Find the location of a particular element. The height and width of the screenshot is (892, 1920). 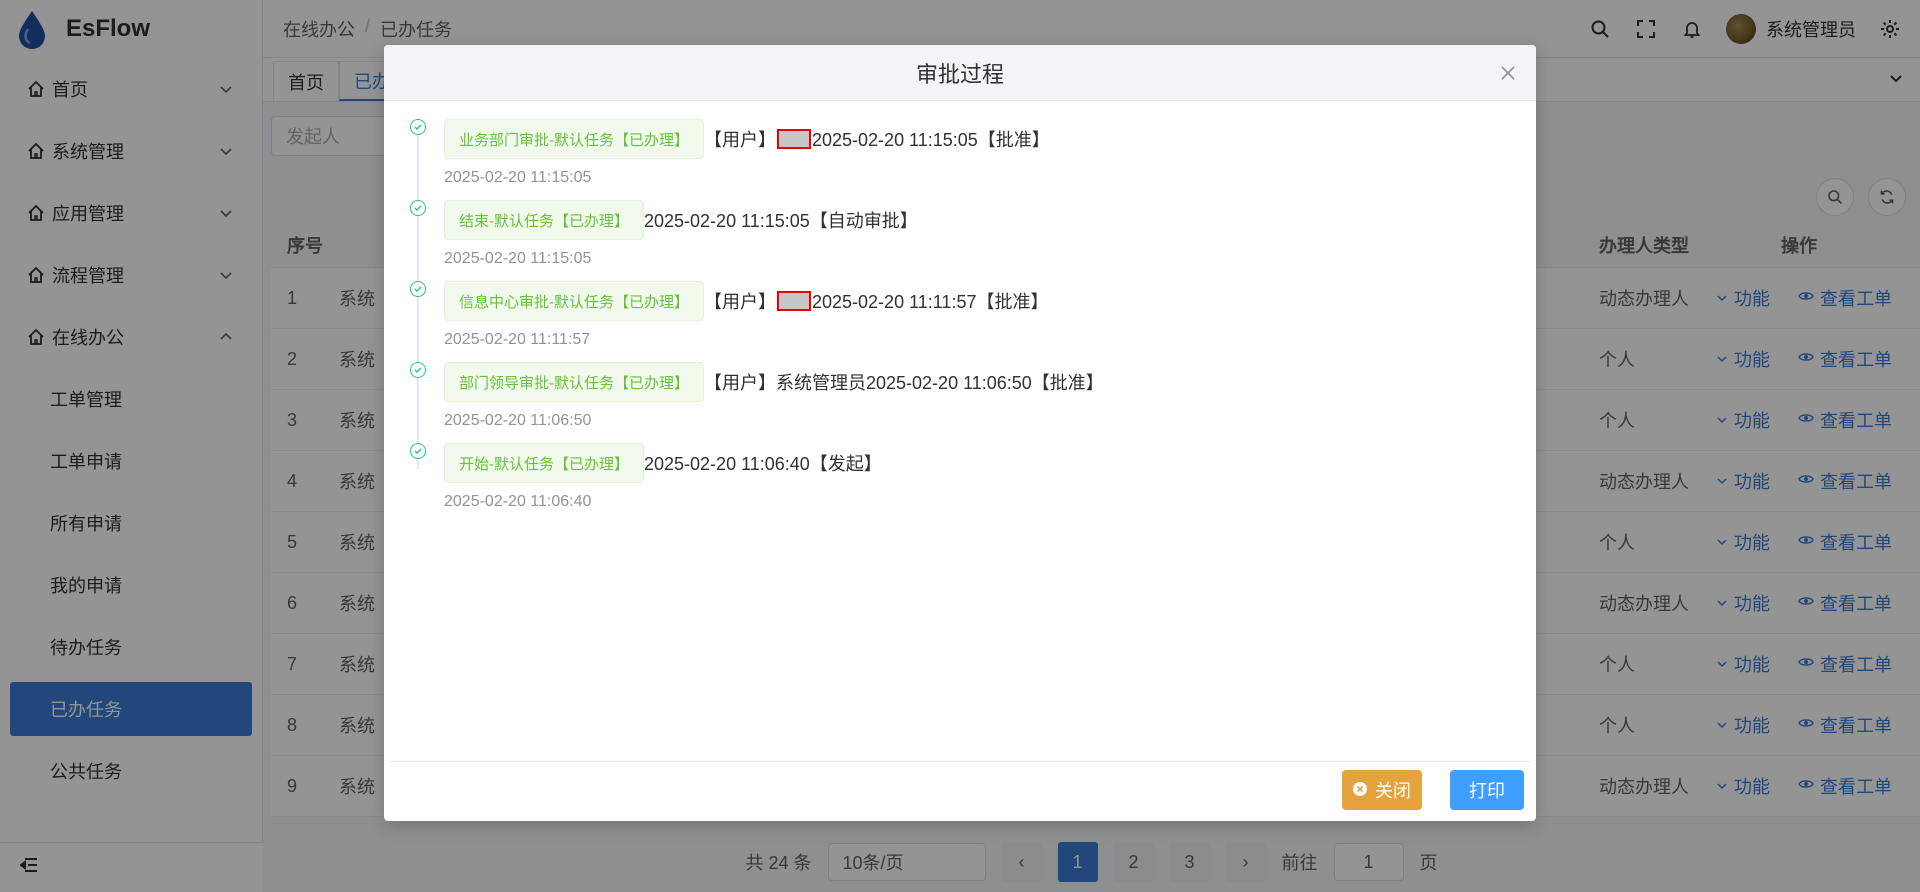

close-button-label: 关闭 is located at coordinates (1393, 791).